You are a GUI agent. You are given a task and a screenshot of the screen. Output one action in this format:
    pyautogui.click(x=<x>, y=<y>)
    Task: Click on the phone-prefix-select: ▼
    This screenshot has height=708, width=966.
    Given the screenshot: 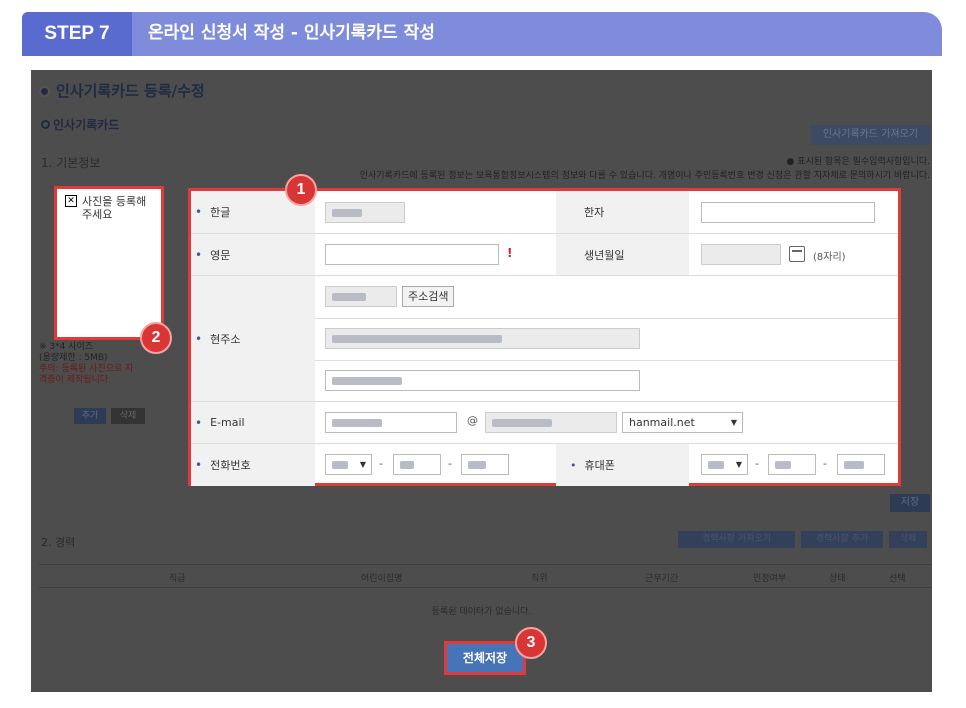 What is the action you would take?
    pyautogui.click(x=348, y=464)
    